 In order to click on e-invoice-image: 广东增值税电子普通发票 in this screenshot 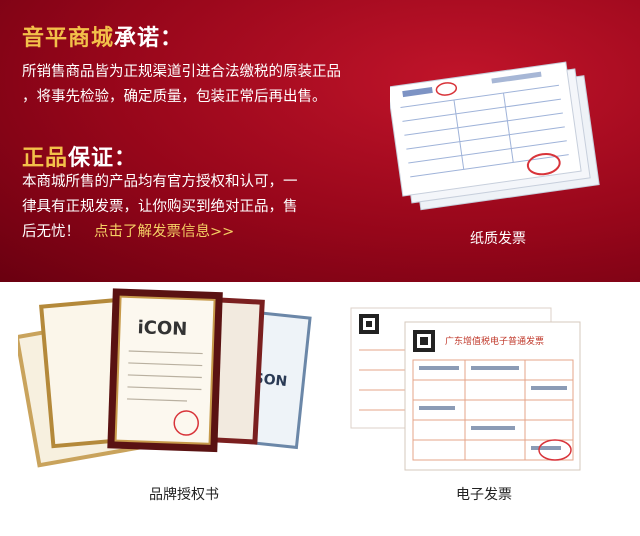, I will do `click(465, 389)`.